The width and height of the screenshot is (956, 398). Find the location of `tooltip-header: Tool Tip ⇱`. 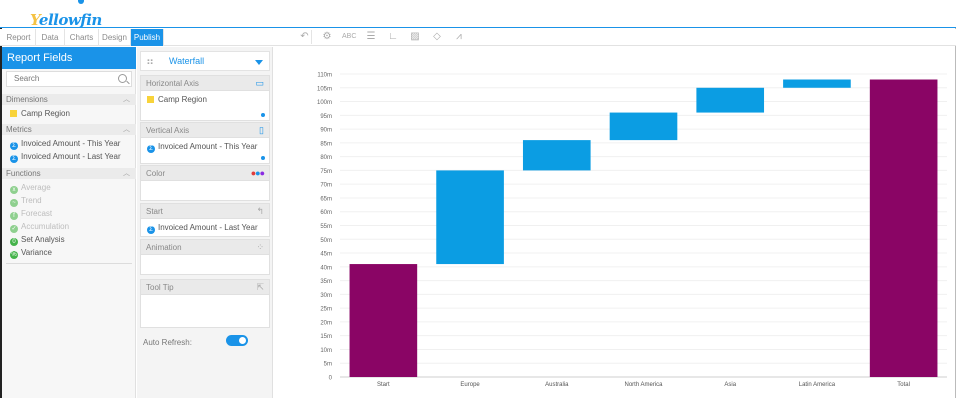

tooltip-header: Tool Tip ⇱ is located at coordinates (205, 287).